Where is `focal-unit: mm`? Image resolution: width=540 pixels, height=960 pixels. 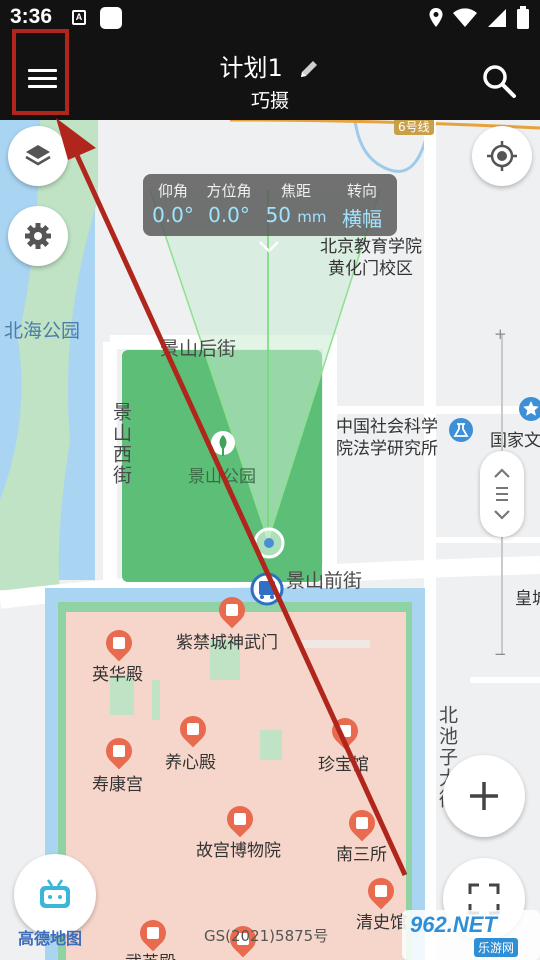 focal-unit: mm is located at coordinates (312, 217).